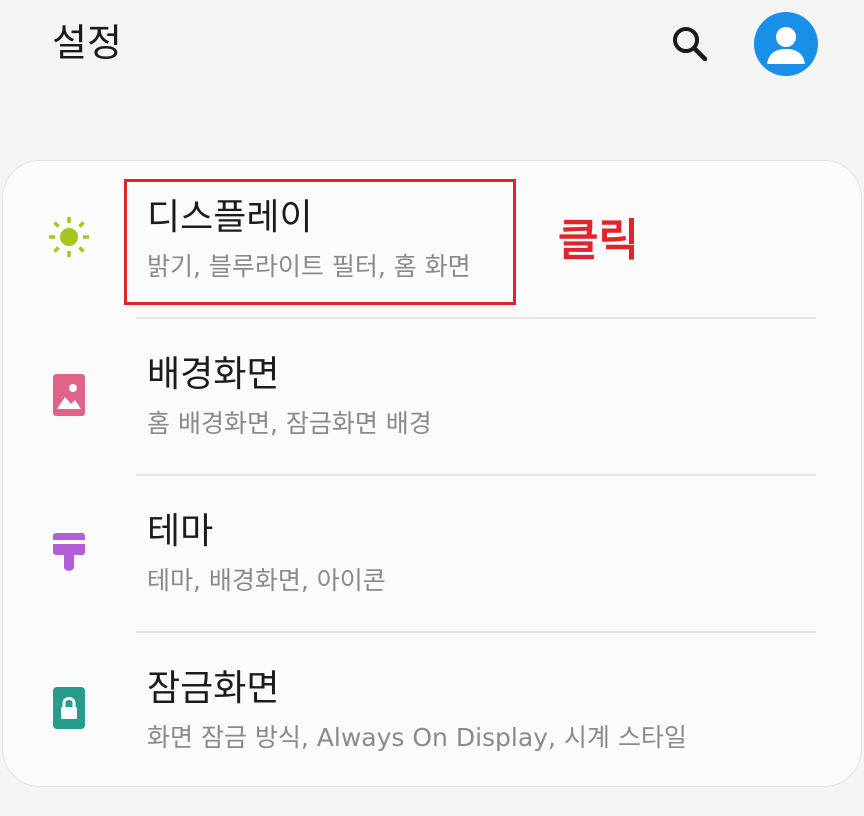 The image size is (864, 816). What do you see at coordinates (69, 551) in the screenshot?
I see `theme-brush-icon` at bounding box center [69, 551].